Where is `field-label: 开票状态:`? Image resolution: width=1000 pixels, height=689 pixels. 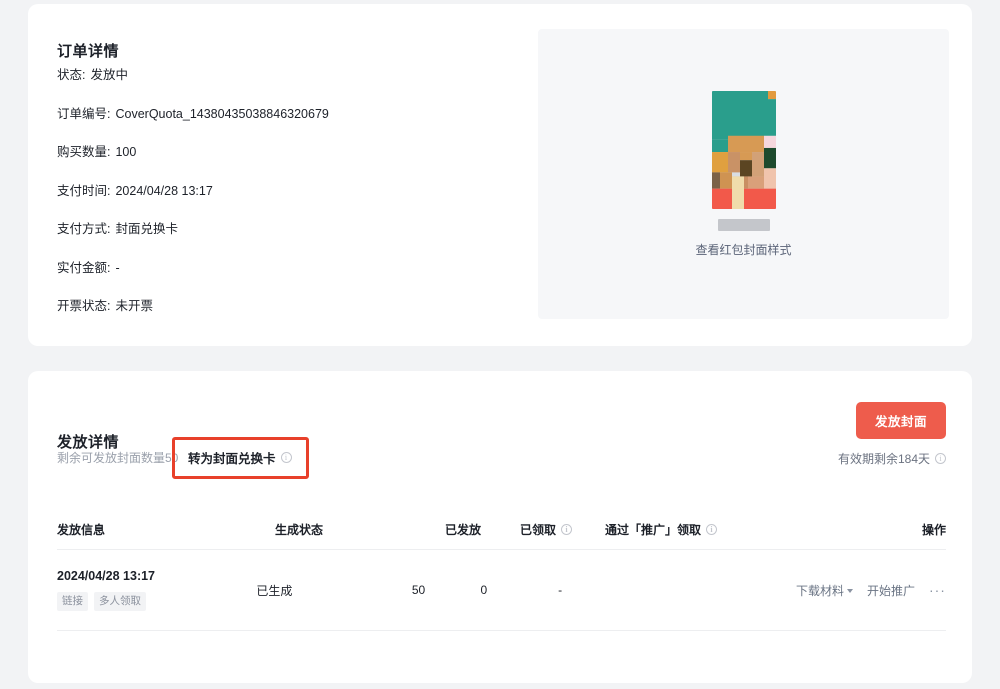
field-label: 开票状态: is located at coordinates (84, 306).